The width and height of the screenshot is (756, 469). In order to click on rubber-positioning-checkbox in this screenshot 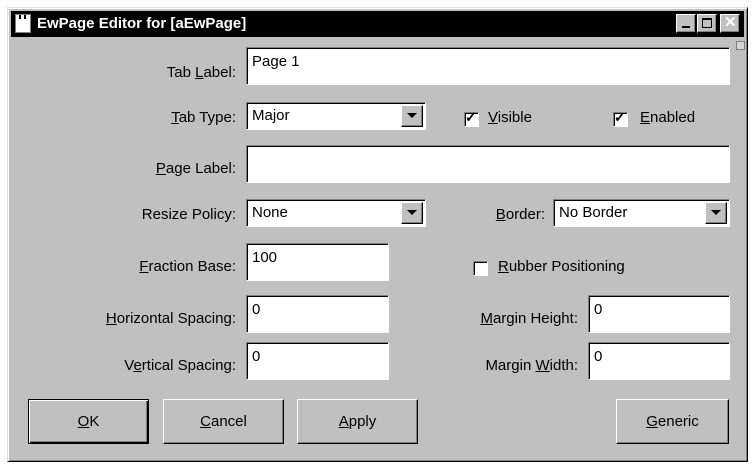, I will do `click(480, 268)`.